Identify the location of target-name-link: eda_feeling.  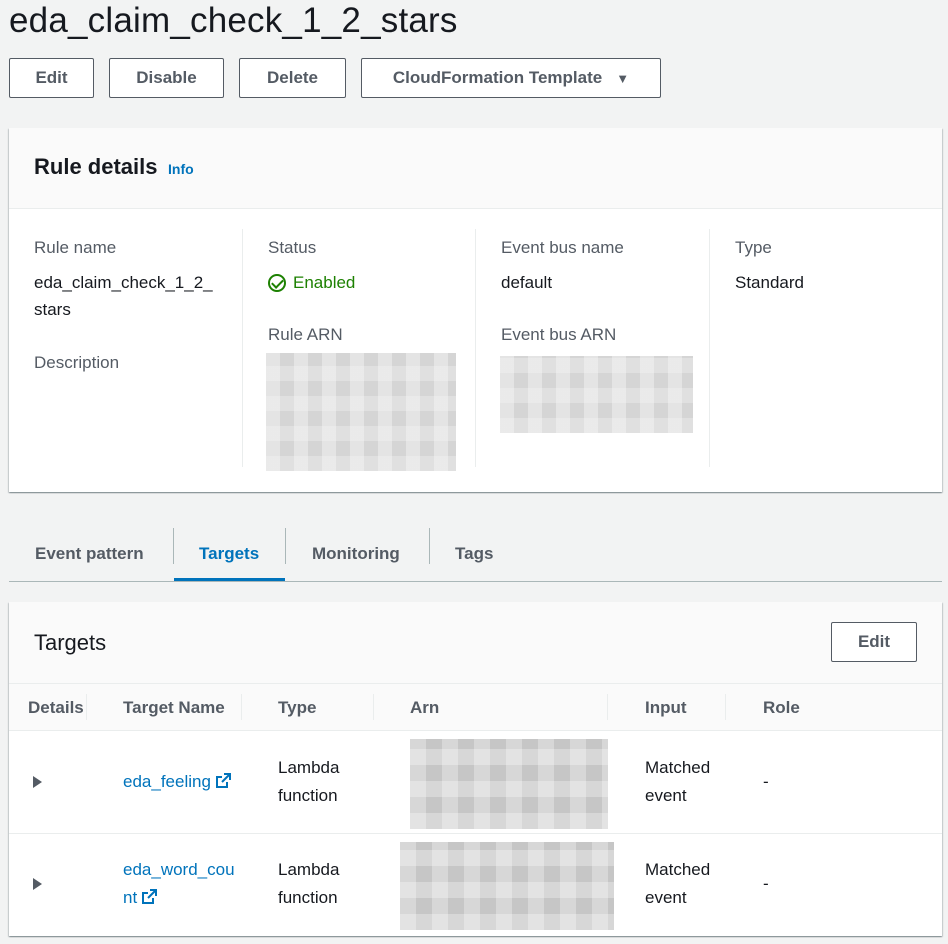
(177, 782).